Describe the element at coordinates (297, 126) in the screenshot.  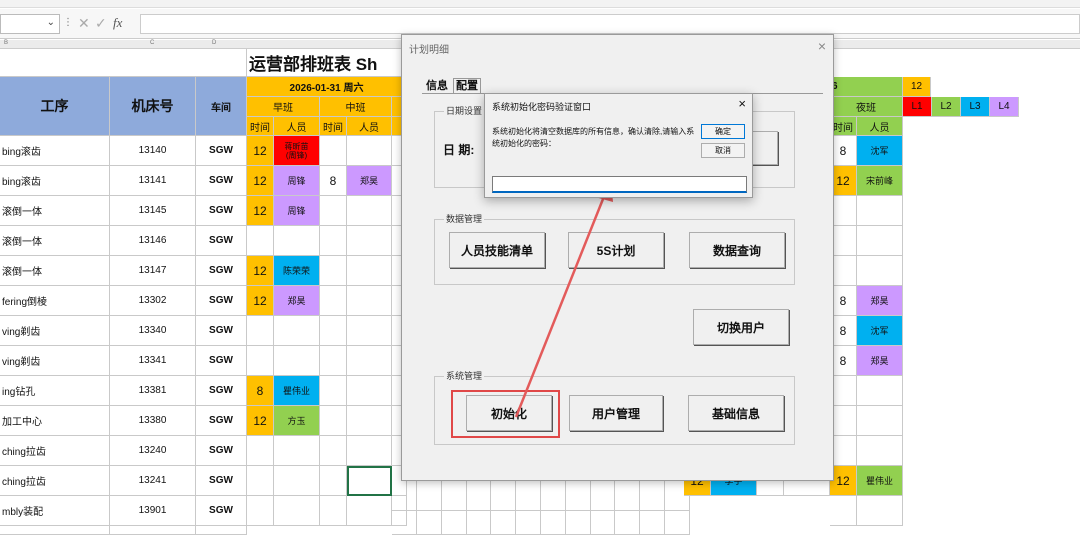
I see `header-person: 人员` at that location.